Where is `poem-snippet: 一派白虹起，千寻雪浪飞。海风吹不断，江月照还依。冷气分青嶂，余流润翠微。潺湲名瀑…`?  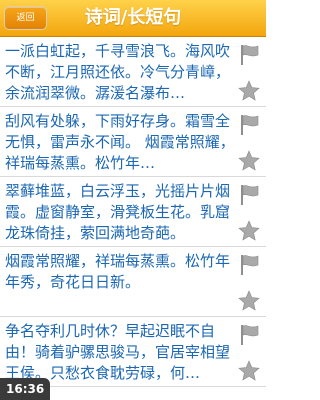 poem-snippet: 一派白虹起，千寻雪浪飞。海风吹不断，江月照还依。冷气分青嶂，余流润翠微。潺湲名瀑… is located at coordinates (118, 72).